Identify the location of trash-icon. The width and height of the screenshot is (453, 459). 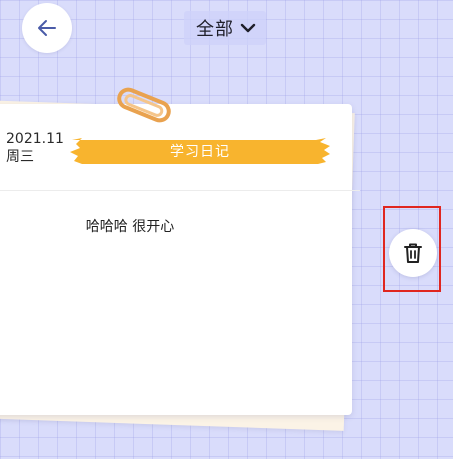
(413, 253).